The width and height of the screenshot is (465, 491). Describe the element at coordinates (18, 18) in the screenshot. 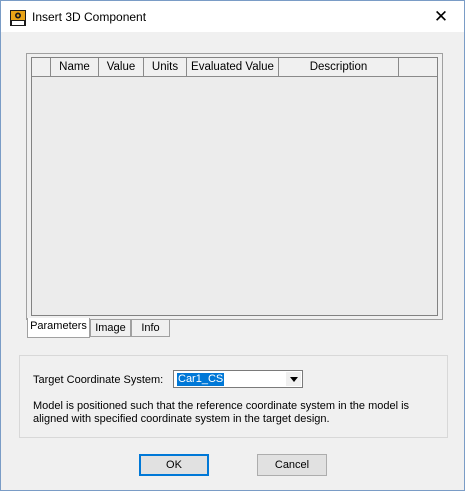

I see `app-icon` at that location.